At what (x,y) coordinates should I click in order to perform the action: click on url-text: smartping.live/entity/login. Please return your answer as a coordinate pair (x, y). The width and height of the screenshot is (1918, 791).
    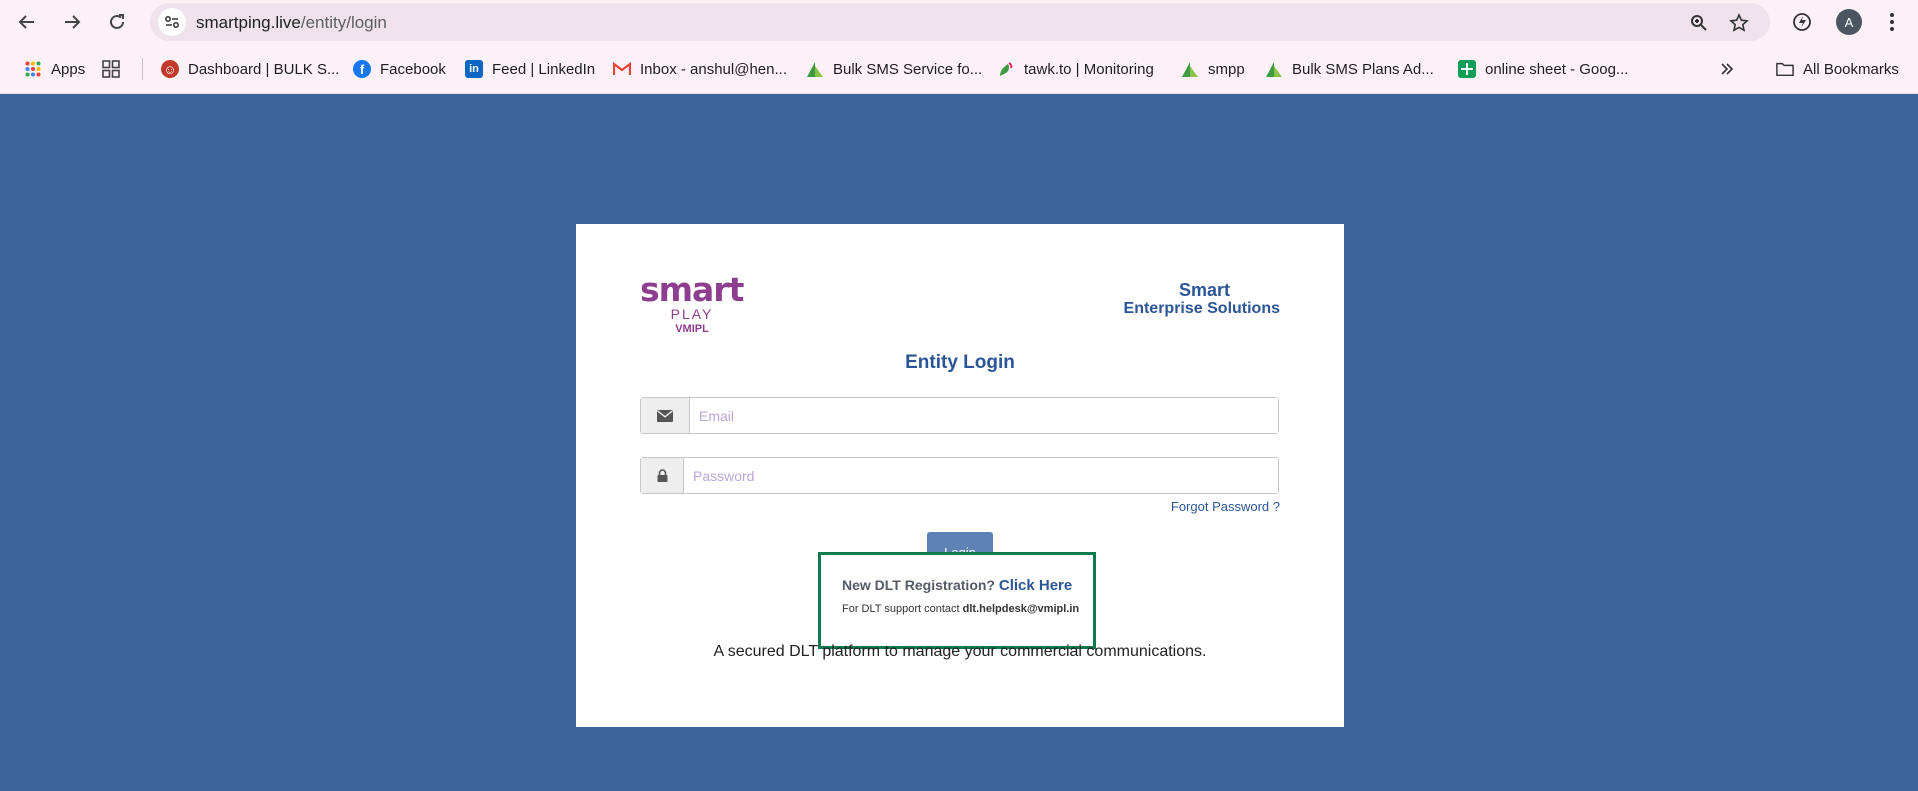
    Looking at the image, I should click on (291, 23).